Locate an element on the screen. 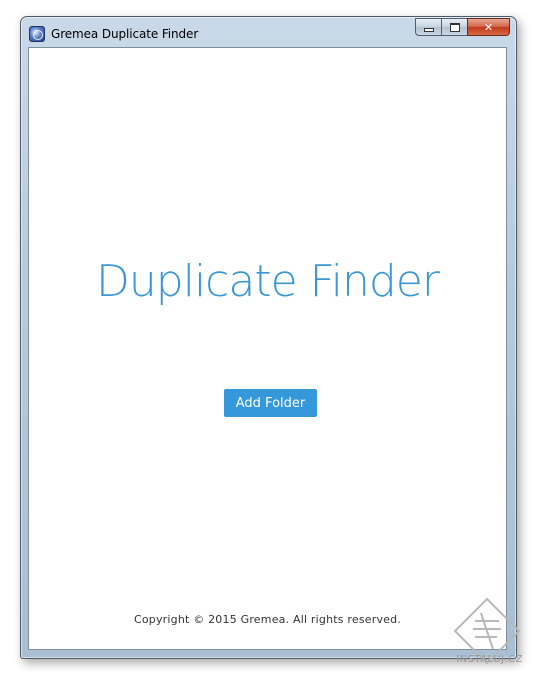 This screenshot has height=685, width=541. add-folder-button: Add Folder is located at coordinates (270, 403).